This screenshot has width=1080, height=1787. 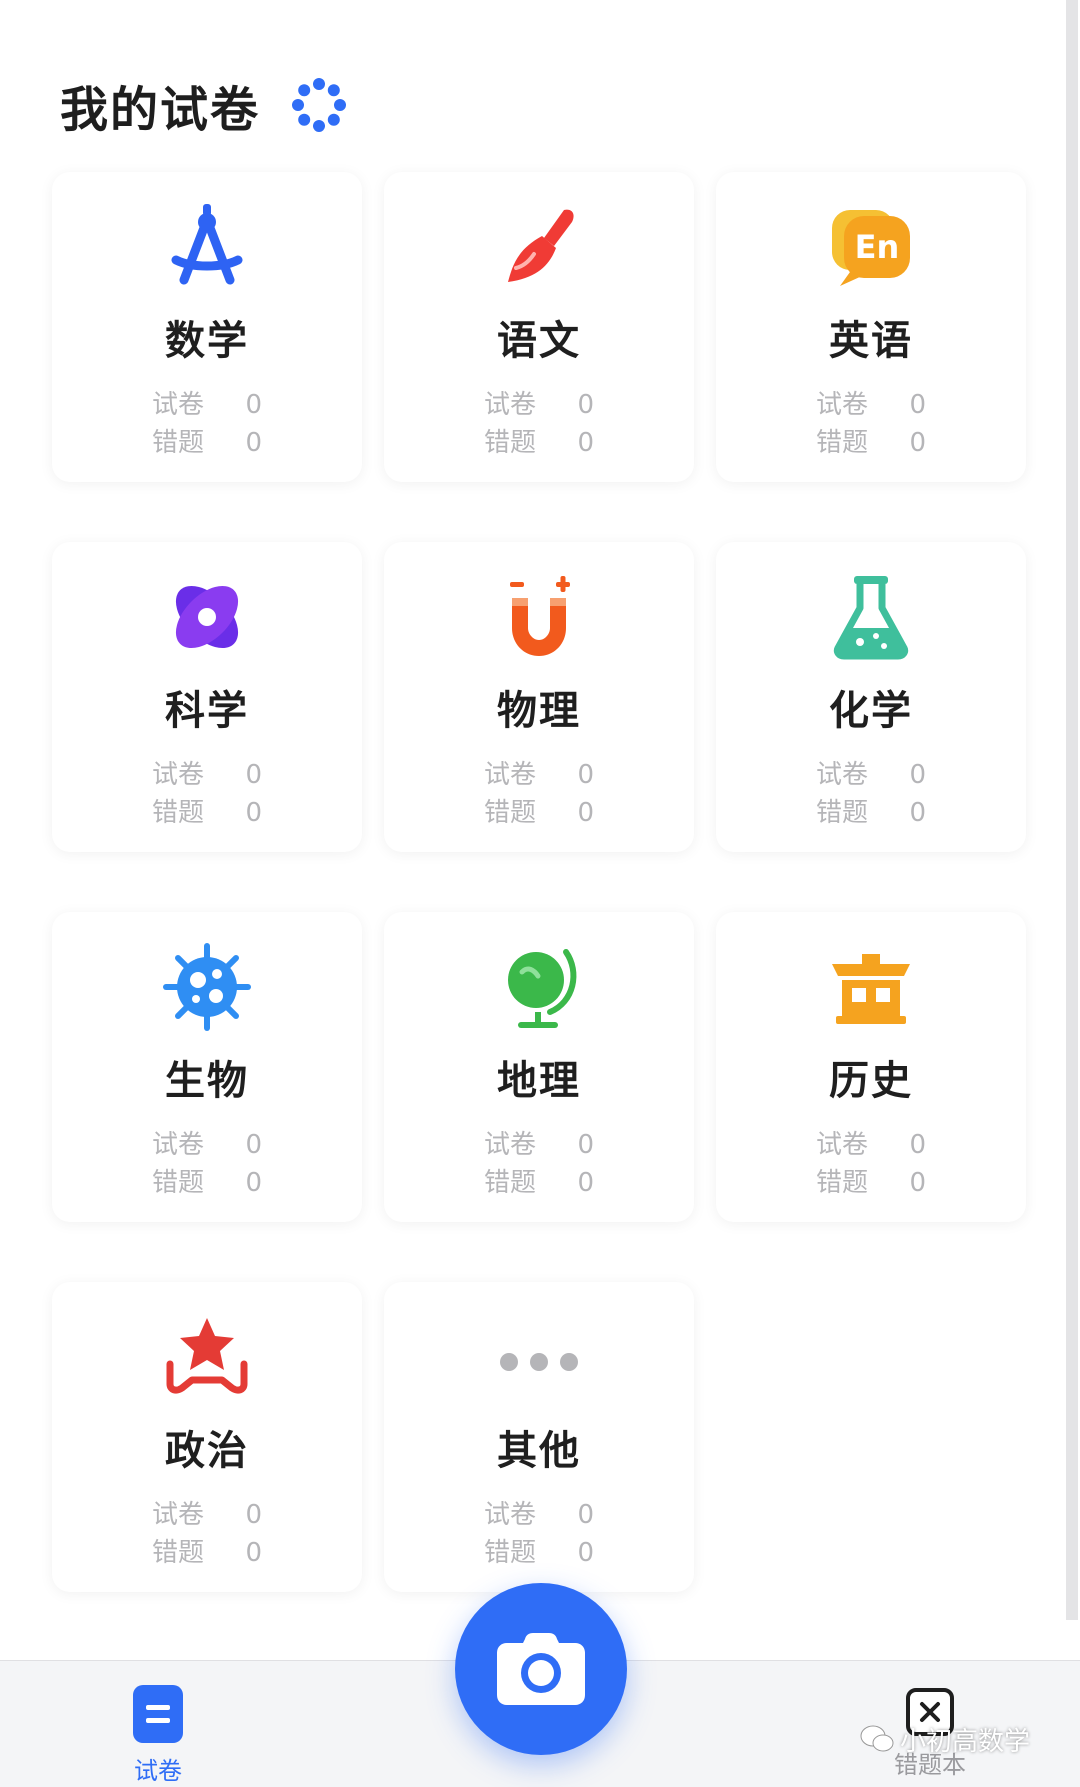 What do you see at coordinates (158, 1714) in the screenshot?
I see `papers-tab-icon` at bounding box center [158, 1714].